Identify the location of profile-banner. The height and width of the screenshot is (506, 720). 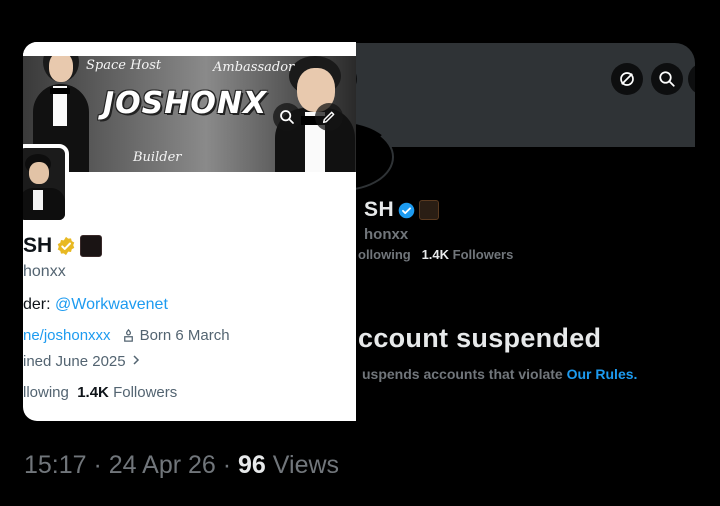
(512, 95).